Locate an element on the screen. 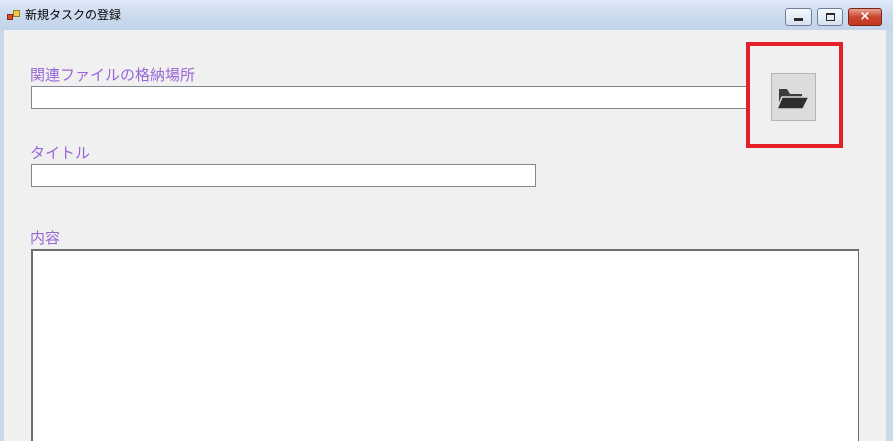 The width and height of the screenshot is (893, 441). app-icon is located at coordinates (13, 15).